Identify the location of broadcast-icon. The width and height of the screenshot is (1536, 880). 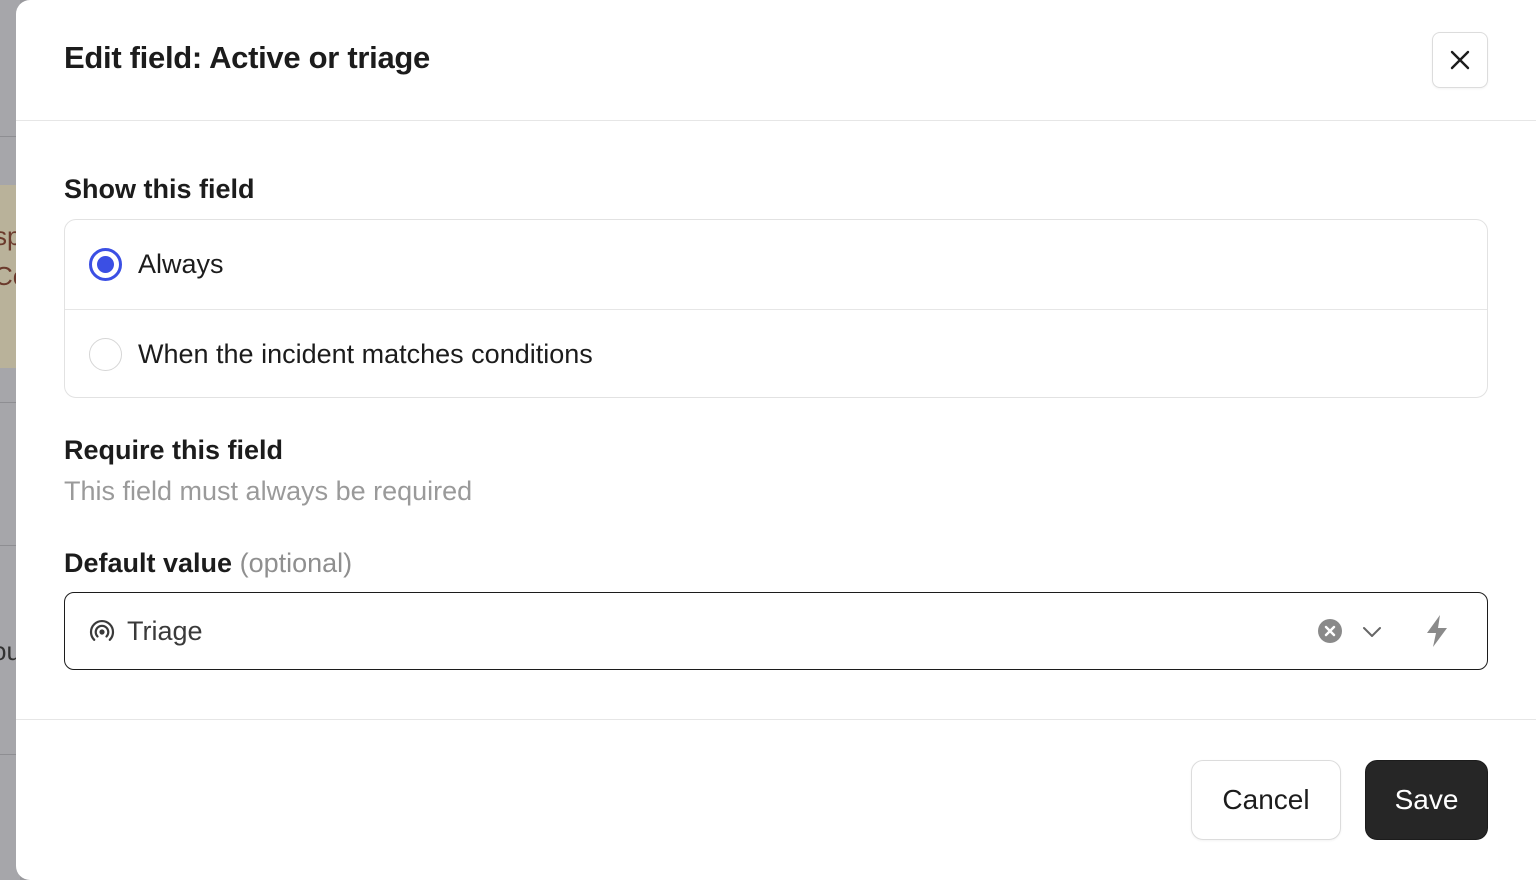
(102, 631).